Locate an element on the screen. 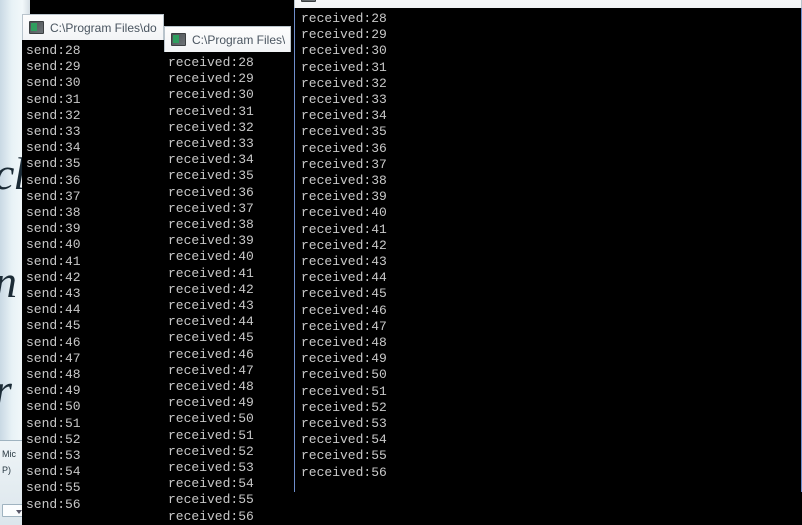 The image size is (802, 525). console-line: received:39 is located at coordinates (211, 241).